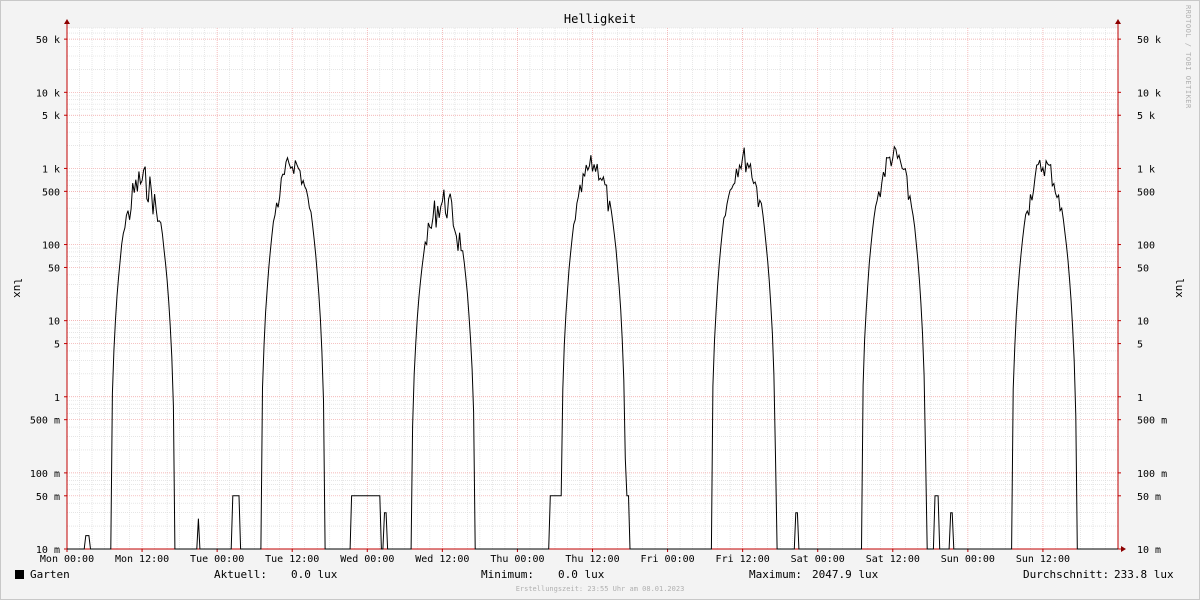 This screenshot has height=600, width=1200. I want to click on y-tick-label-right: 10 m, so click(1149, 550).